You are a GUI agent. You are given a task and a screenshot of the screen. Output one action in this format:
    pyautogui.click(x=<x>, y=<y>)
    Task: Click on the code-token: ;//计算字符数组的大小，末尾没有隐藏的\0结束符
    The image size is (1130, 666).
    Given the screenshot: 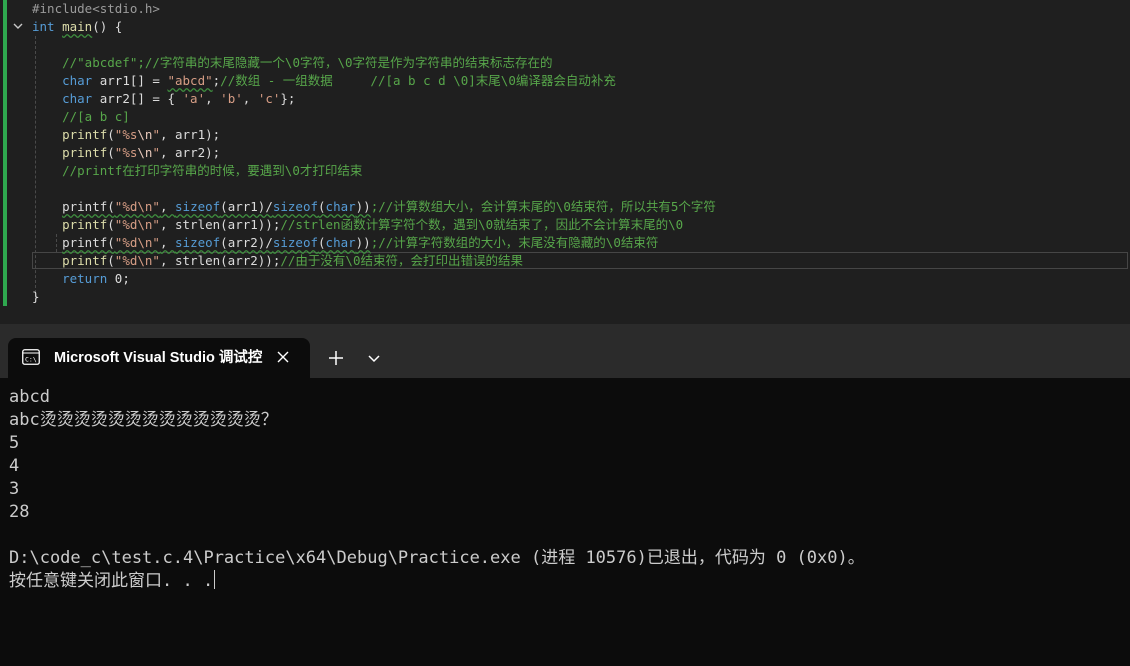 What is the action you would take?
    pyautogui.click(x=514, y=242)
    